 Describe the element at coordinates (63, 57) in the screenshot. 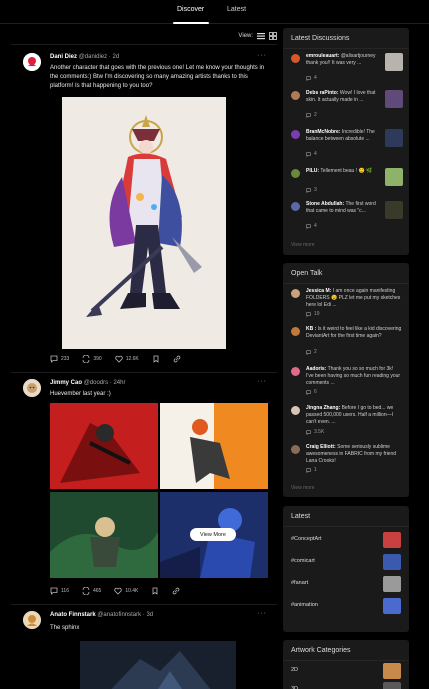

I see `author-name: Dani Diez` at that location.